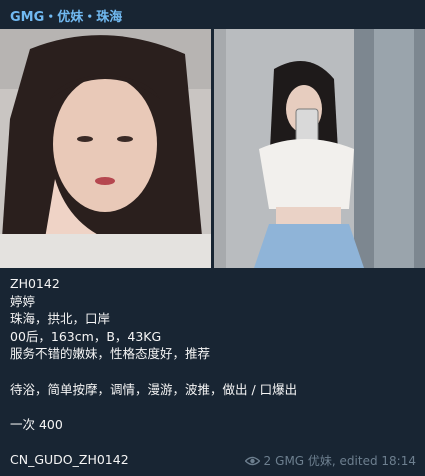 The height and width of the screenshot is (476, 425). I want to click on message-meta: 2 GMG 优妹, edited 18:14, so click(330, 460).